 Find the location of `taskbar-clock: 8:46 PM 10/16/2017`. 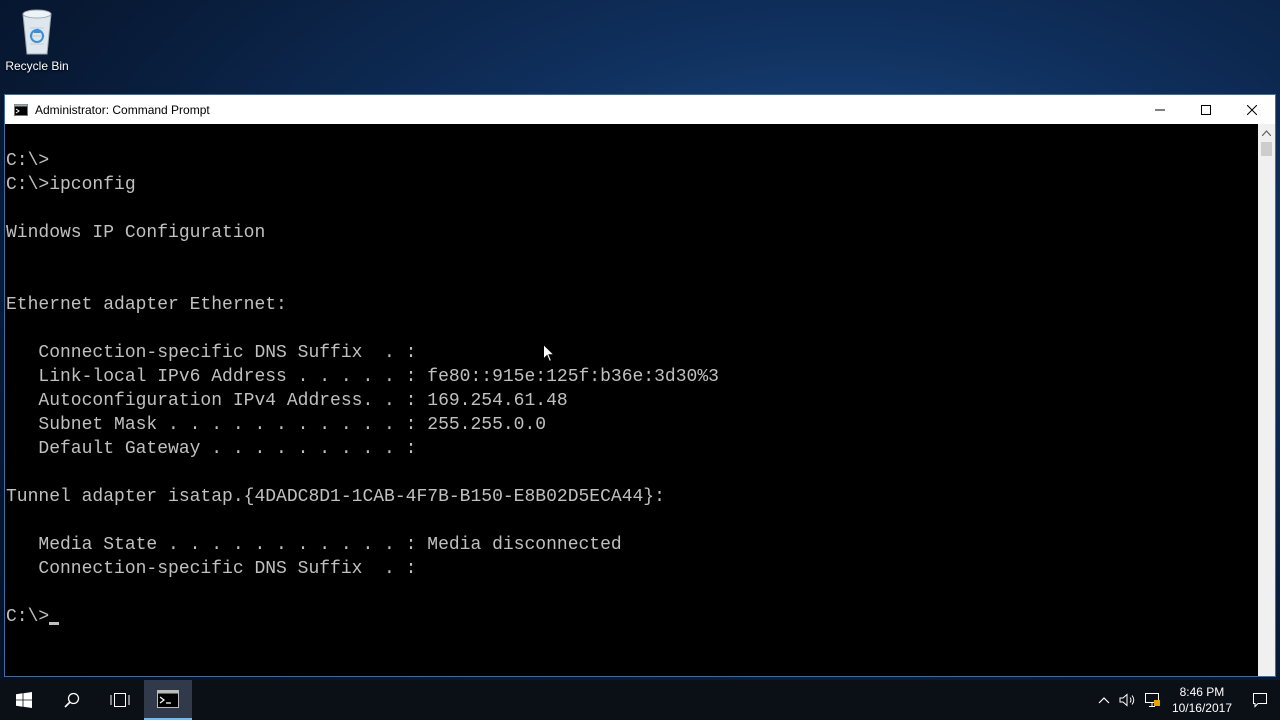

taskbar-clock: 8:46 PM 10/16/2017 is located at coordinates (1202, 700).